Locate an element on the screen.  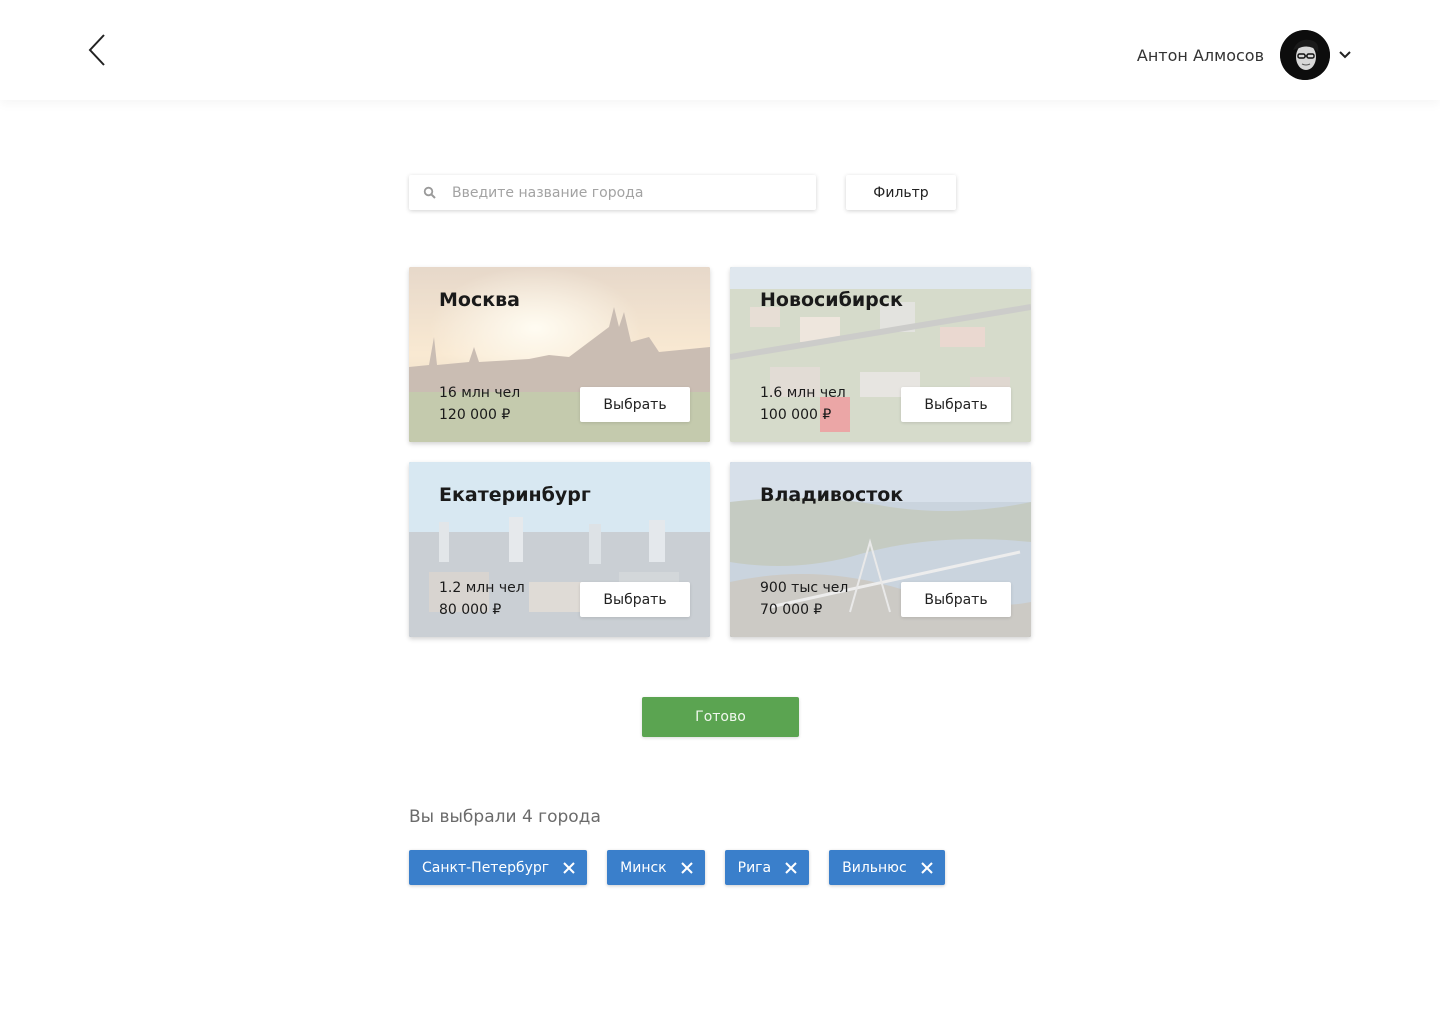
user-photo is located at coordinates (1305, 55).